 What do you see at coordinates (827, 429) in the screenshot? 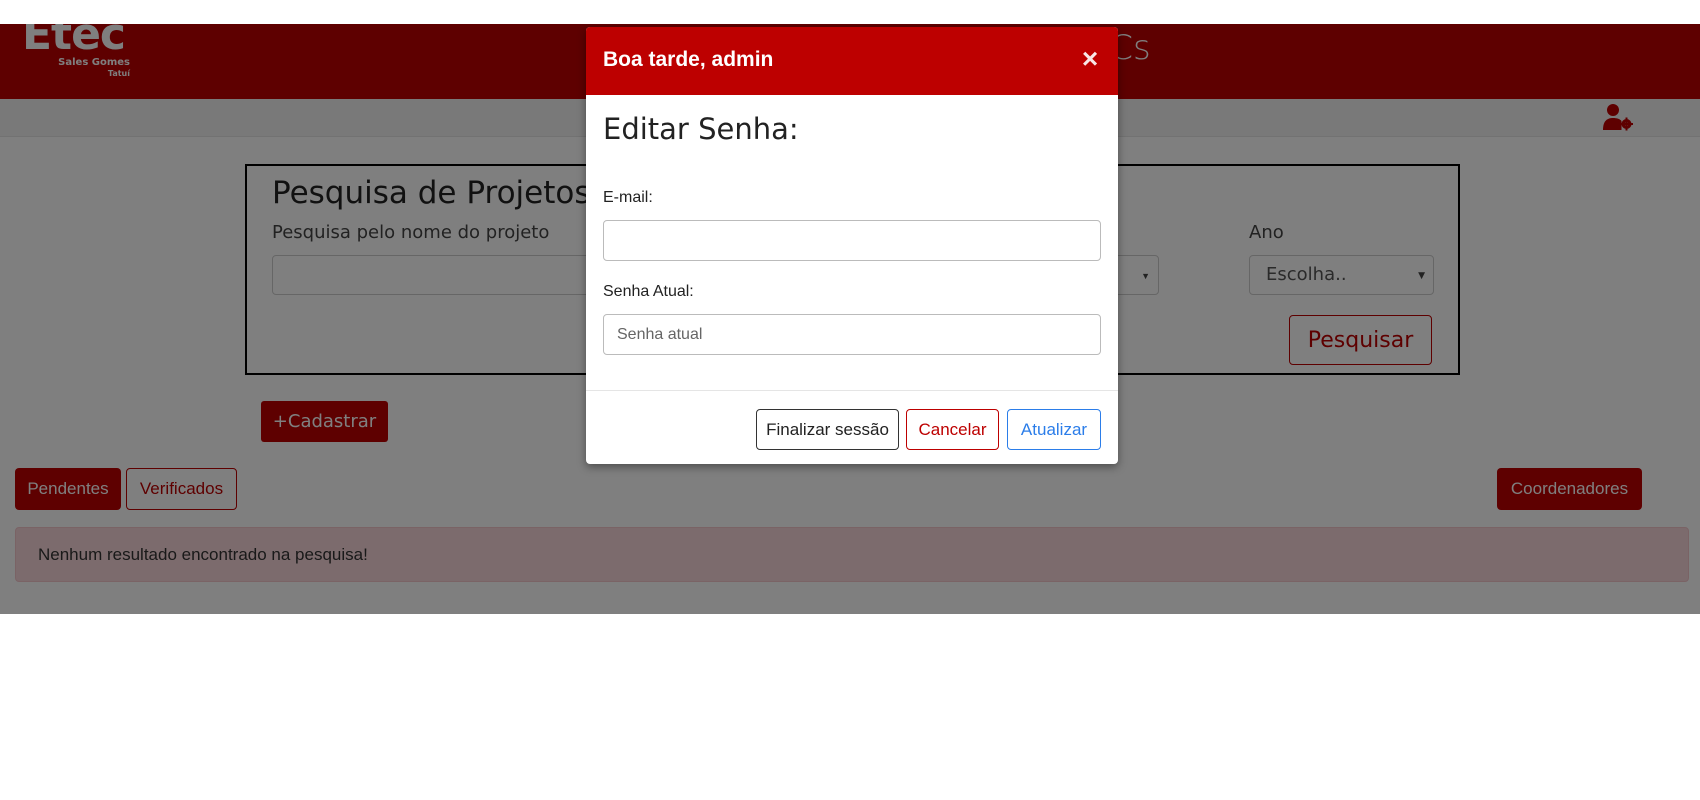
I see `end-session-button: Finalizar sessão` at bounding box center [827, 429].